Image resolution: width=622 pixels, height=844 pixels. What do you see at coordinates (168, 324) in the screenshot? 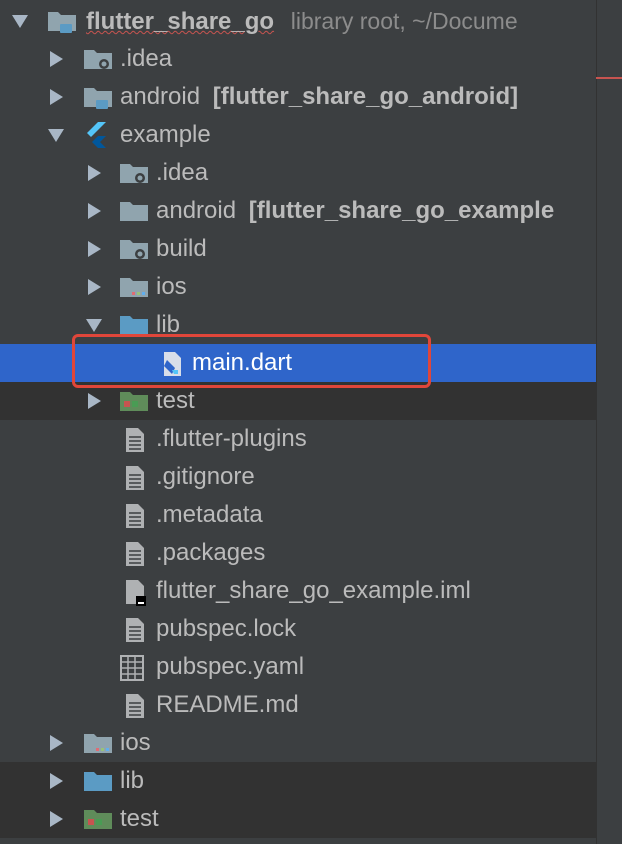
I see `example-lib-label: lib` at bounding box center [168, 324].